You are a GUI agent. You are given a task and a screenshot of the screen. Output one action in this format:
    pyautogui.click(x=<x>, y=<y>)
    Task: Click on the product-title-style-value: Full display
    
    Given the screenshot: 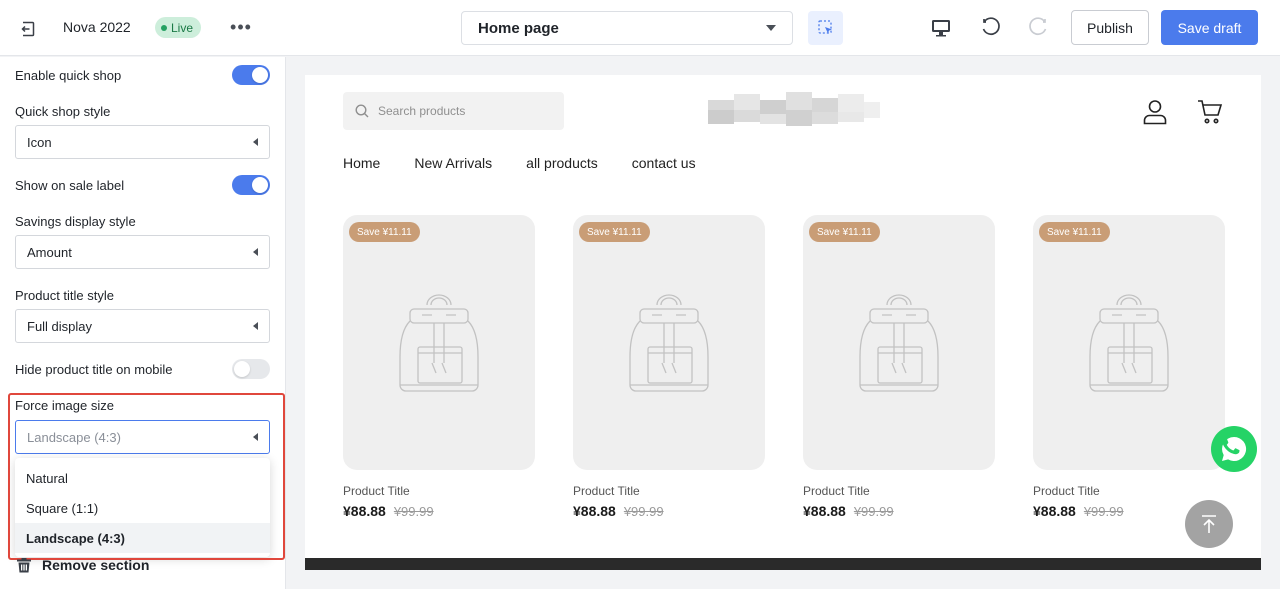 What is the action you would take?
    pyautogui.click(x=60, y=326)
    